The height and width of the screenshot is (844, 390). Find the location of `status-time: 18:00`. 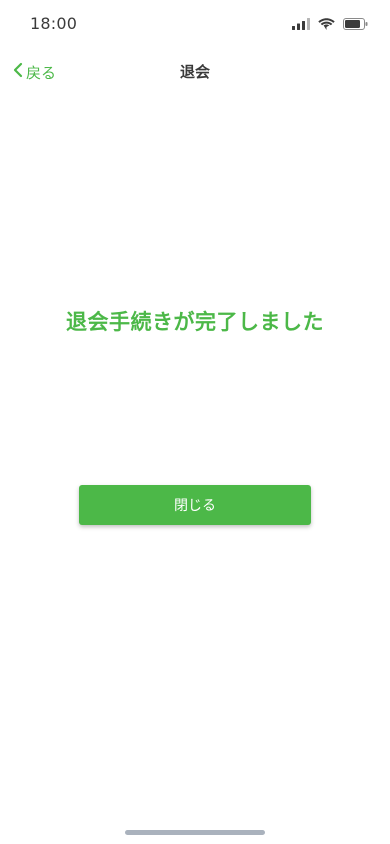

status-time: 18:00 is located at coordinates (54, 23).